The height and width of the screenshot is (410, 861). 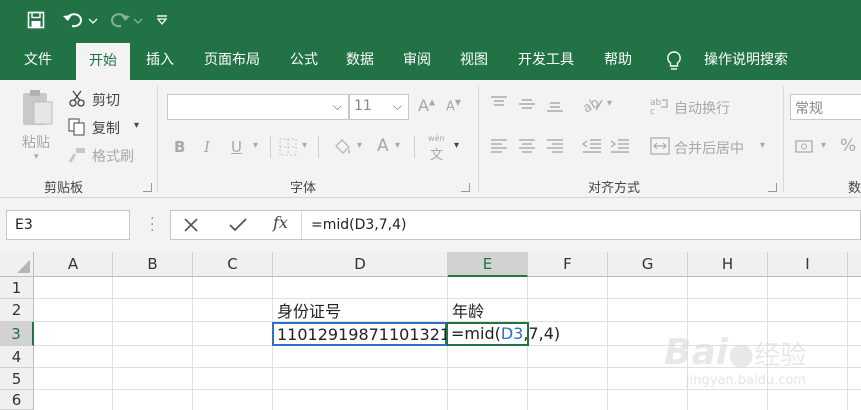 I want to click on customize-toolbar-icon, so click(x=162, y=20).